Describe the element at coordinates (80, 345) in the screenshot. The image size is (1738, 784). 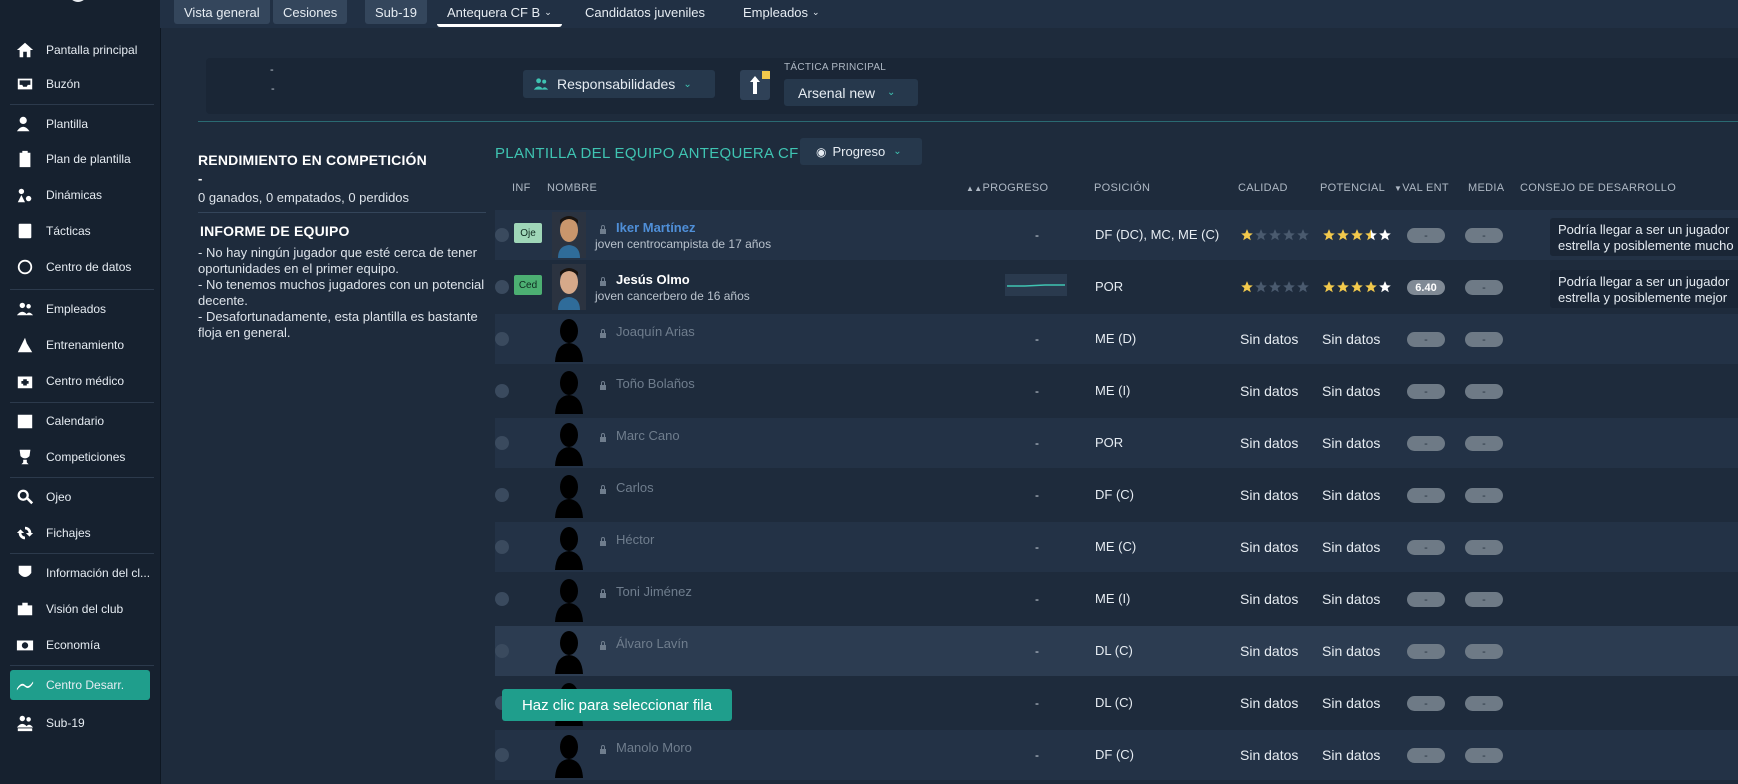
I see `sidebar-item-training: Entrenamiento` at that location.